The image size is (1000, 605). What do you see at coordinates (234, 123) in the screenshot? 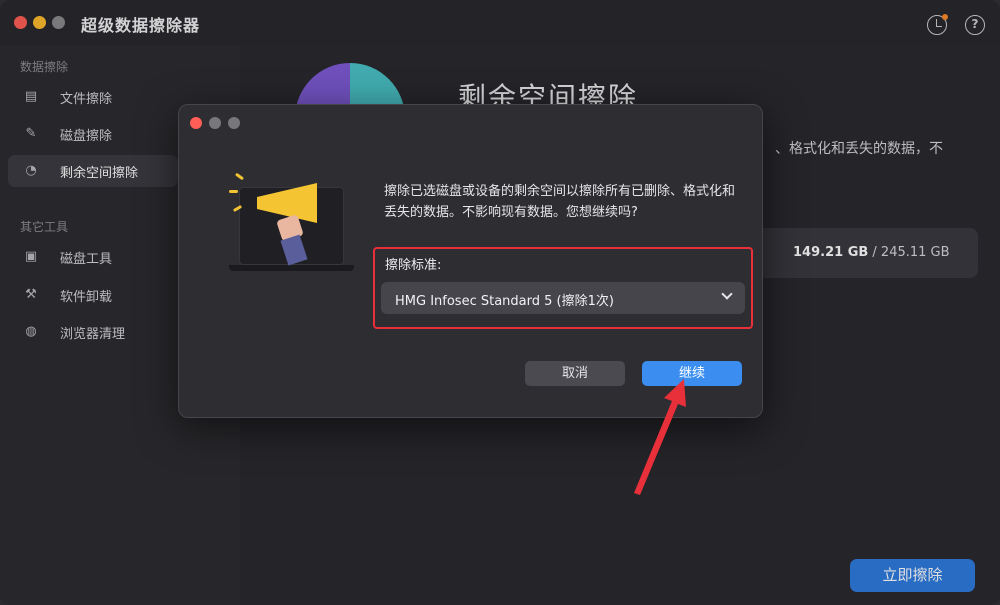
I see `dialog-zoom-button` at bounding box center [234, 123].